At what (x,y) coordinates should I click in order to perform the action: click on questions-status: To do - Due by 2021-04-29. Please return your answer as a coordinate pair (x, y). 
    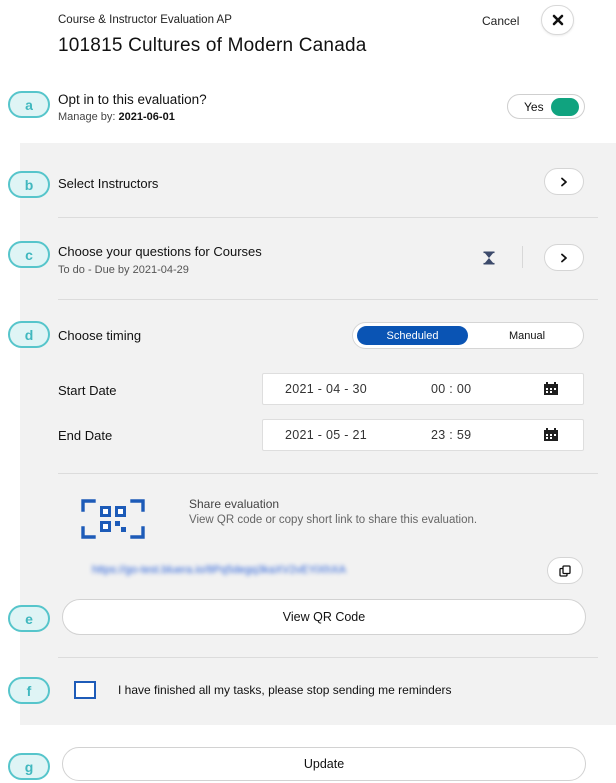
    Looking at the image, I should click on (123, 270).